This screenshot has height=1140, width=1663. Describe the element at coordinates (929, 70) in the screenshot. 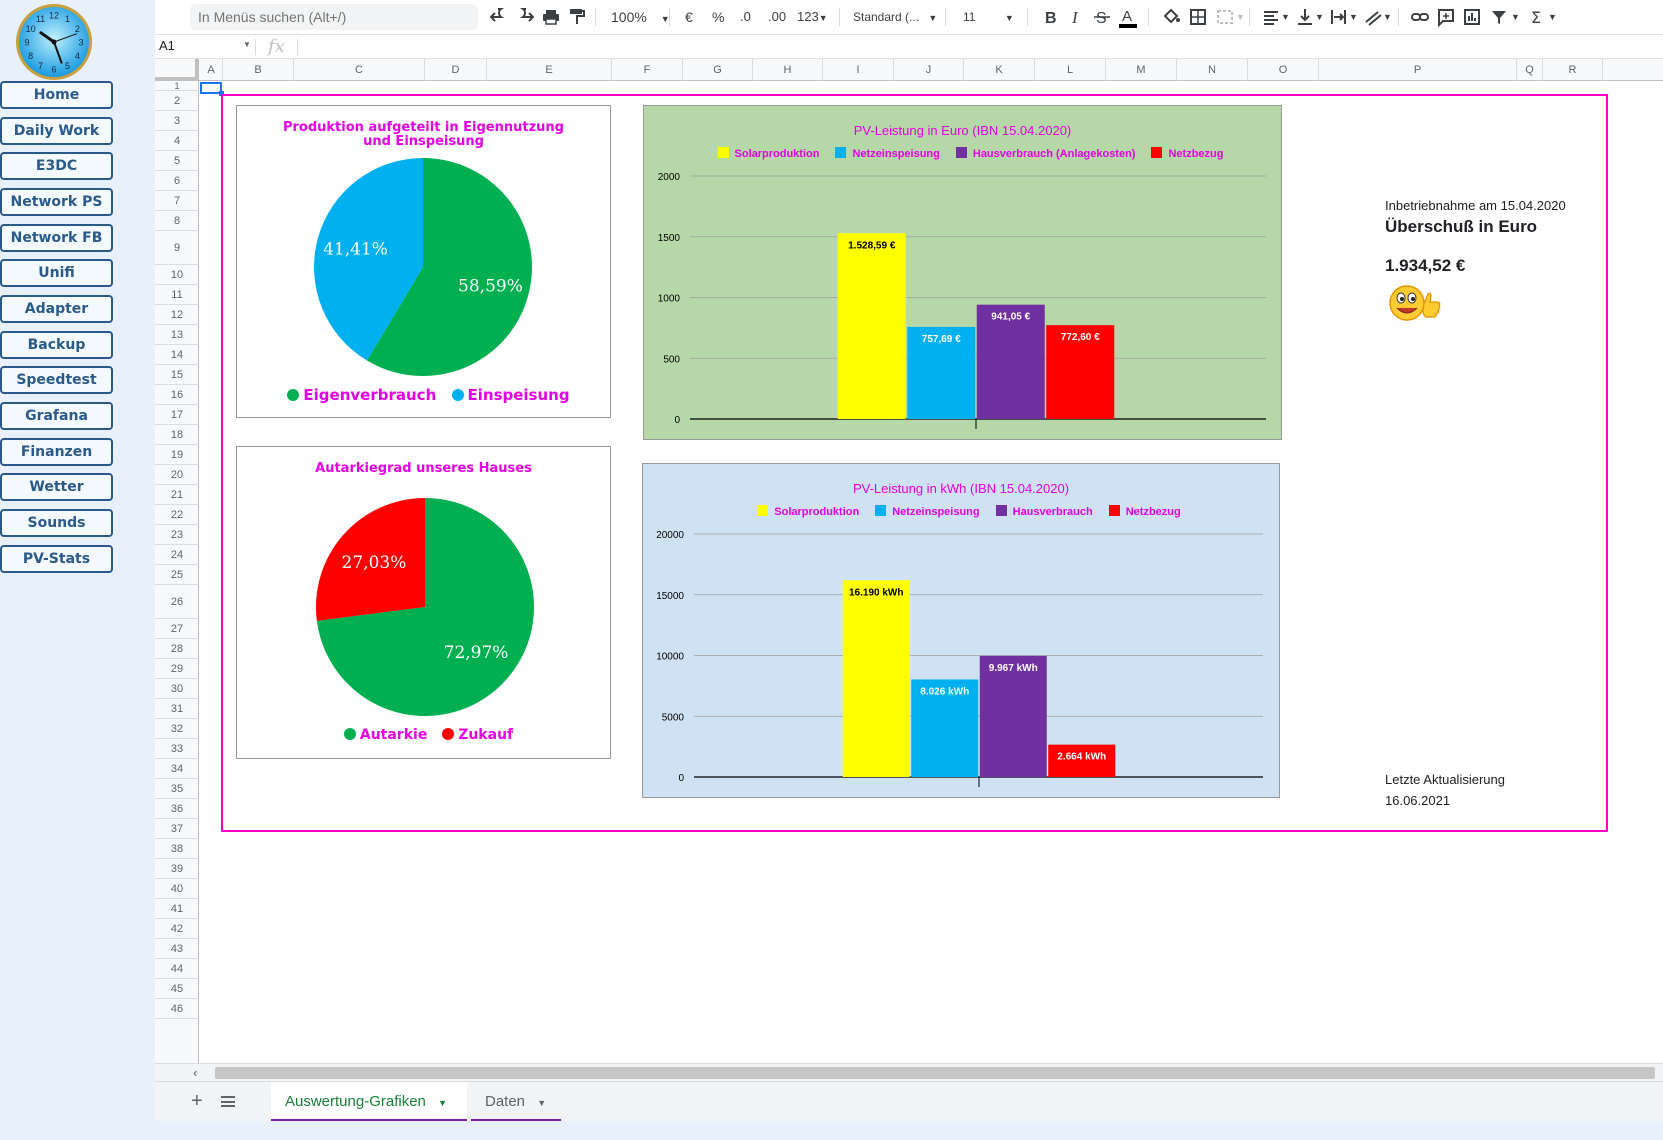

I see `column-header-j: J` at that location.